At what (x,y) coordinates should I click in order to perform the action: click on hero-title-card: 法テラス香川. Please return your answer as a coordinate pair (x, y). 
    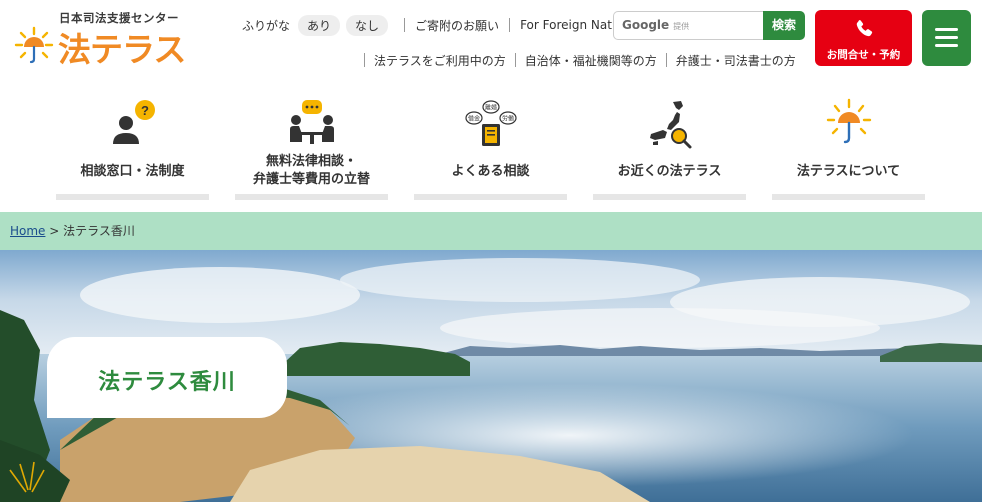
    Looking at the image, I should click on (167, 377).